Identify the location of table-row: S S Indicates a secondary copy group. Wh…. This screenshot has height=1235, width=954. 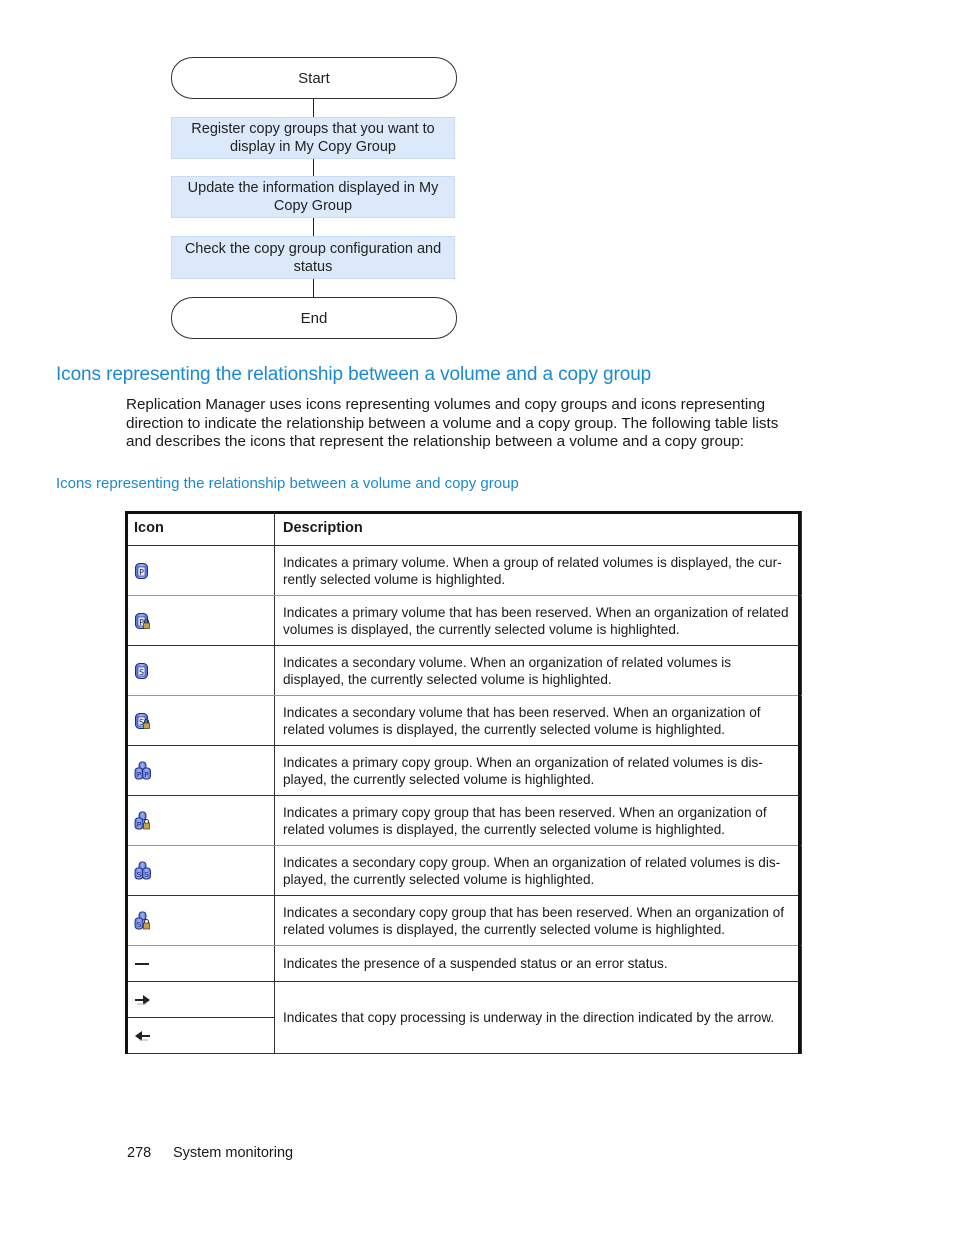
(463, 870).